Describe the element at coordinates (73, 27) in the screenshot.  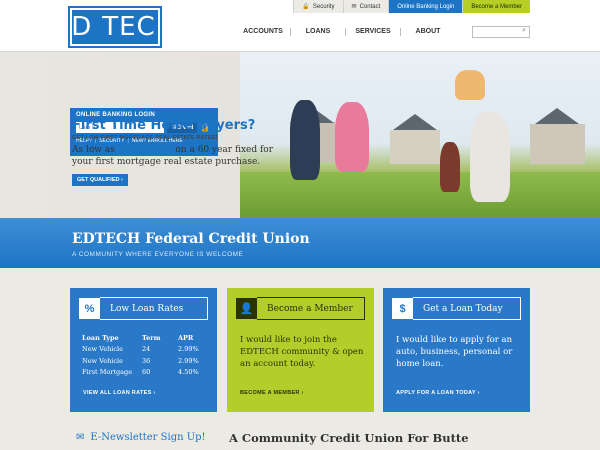
I see `logo-text-ed: ED` at that location.